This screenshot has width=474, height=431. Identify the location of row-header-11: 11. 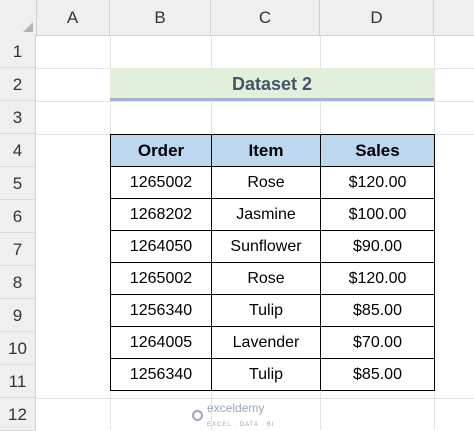
(18, 381).